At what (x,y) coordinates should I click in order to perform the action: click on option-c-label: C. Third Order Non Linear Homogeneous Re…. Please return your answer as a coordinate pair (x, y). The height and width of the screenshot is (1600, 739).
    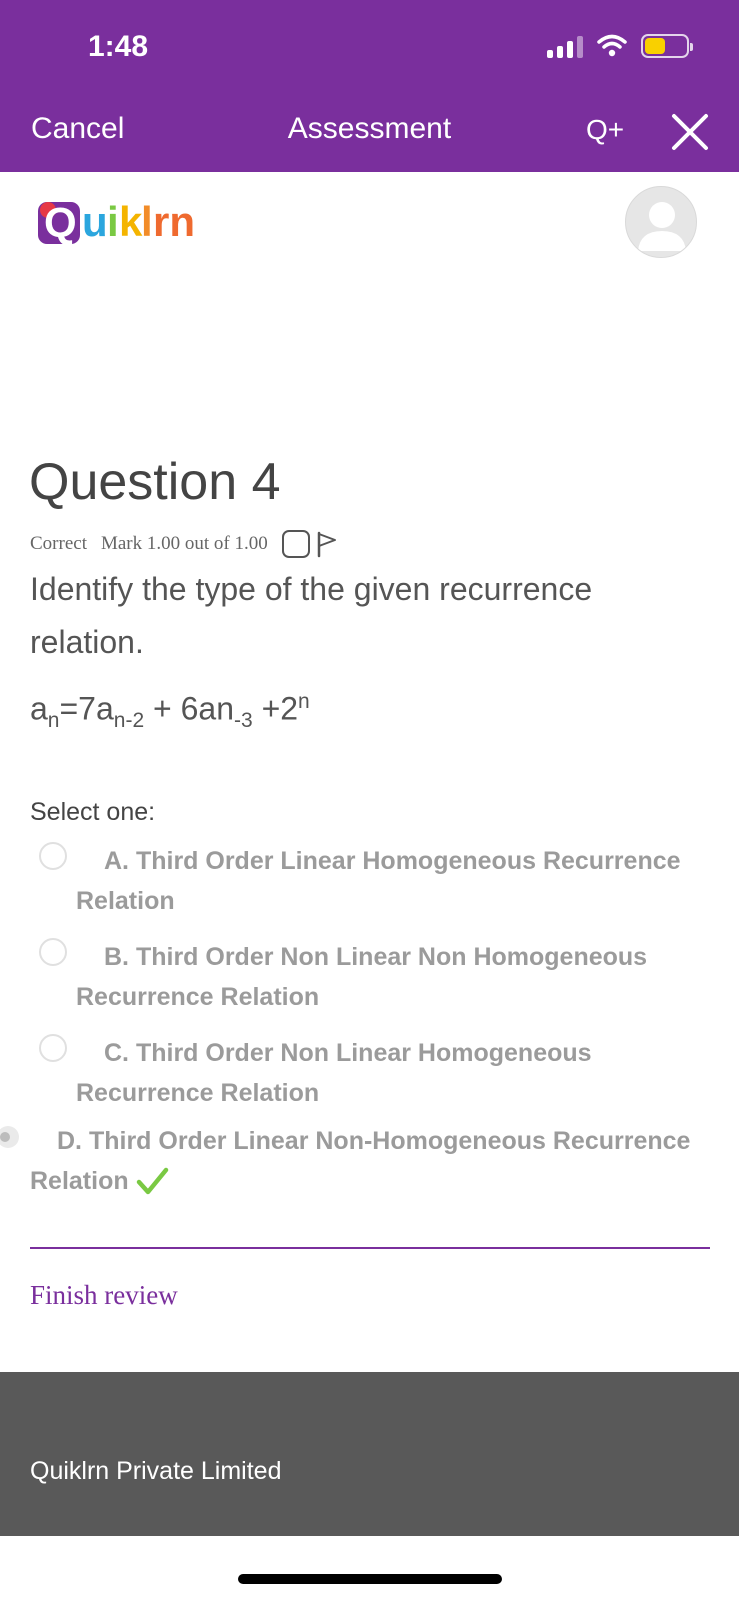
    Looking at the image, I should click on (401, 1073).